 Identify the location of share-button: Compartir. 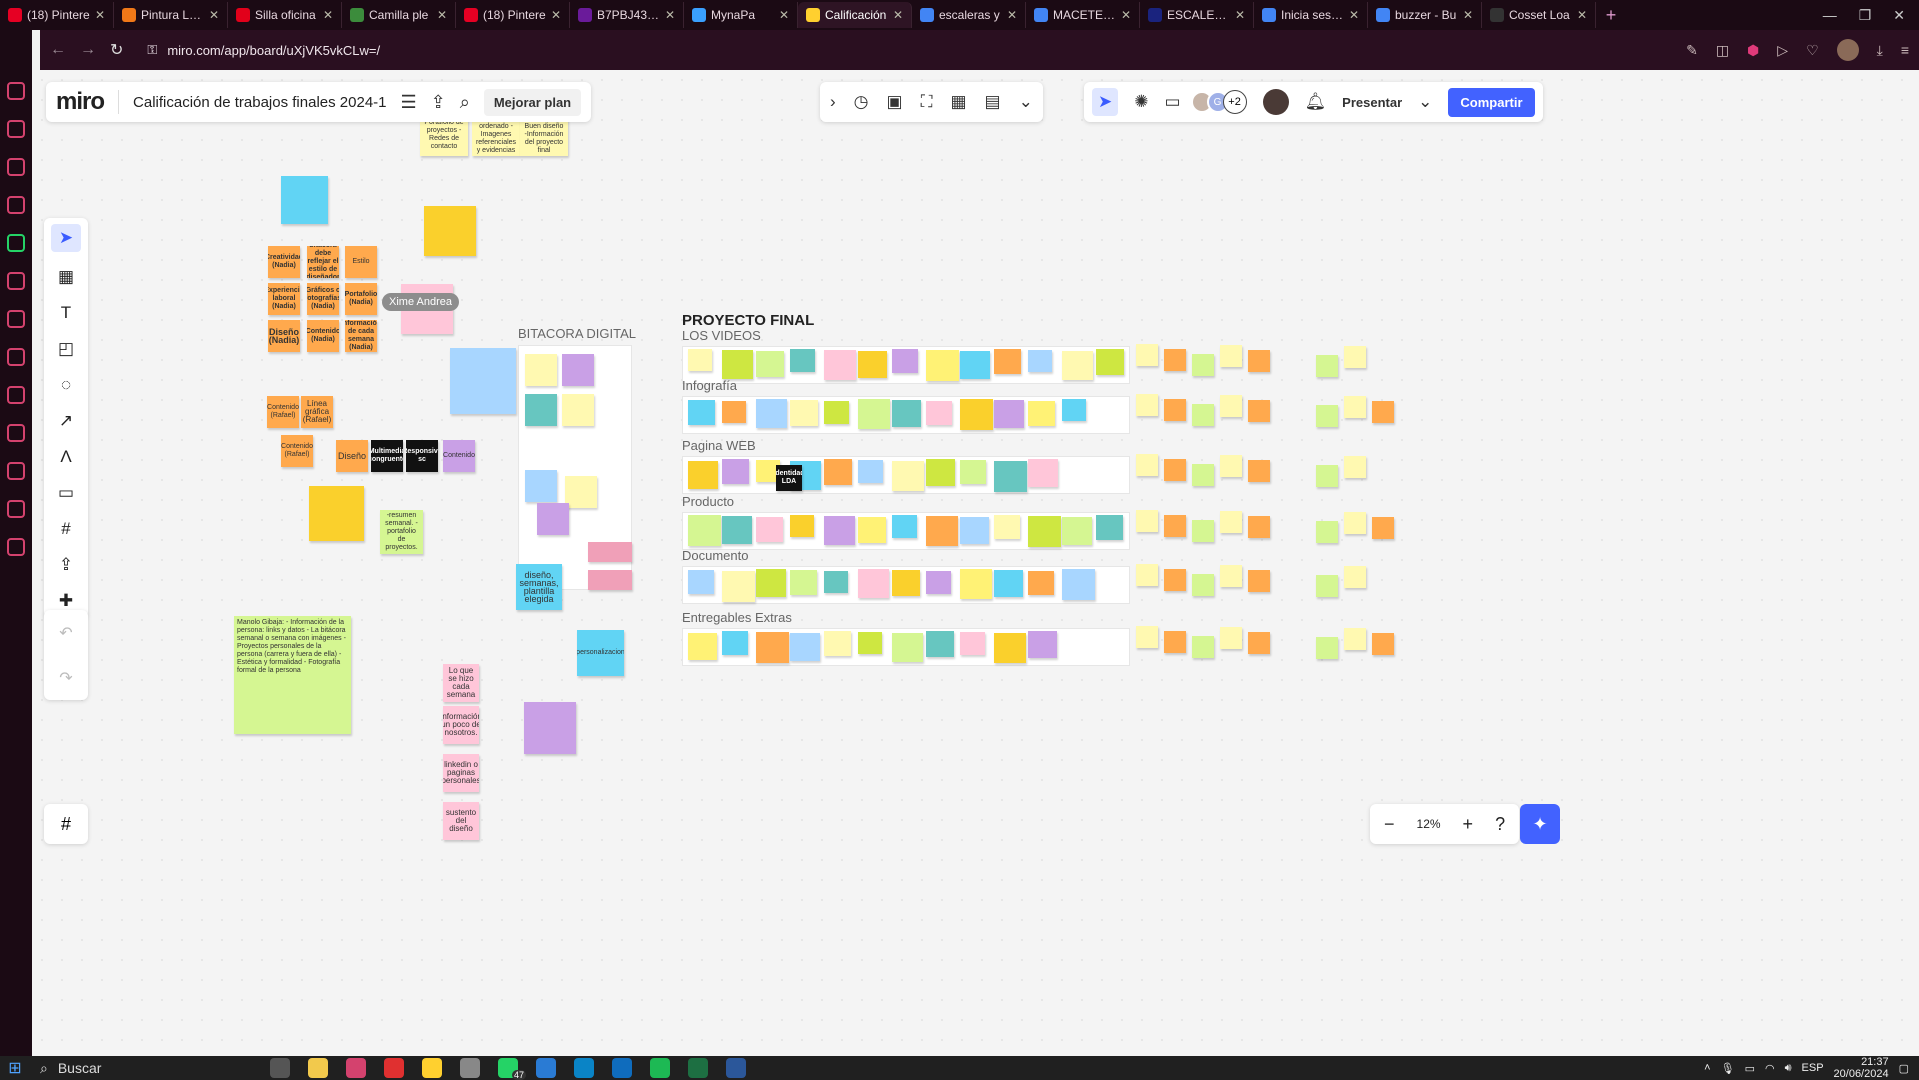
(1491, 102).